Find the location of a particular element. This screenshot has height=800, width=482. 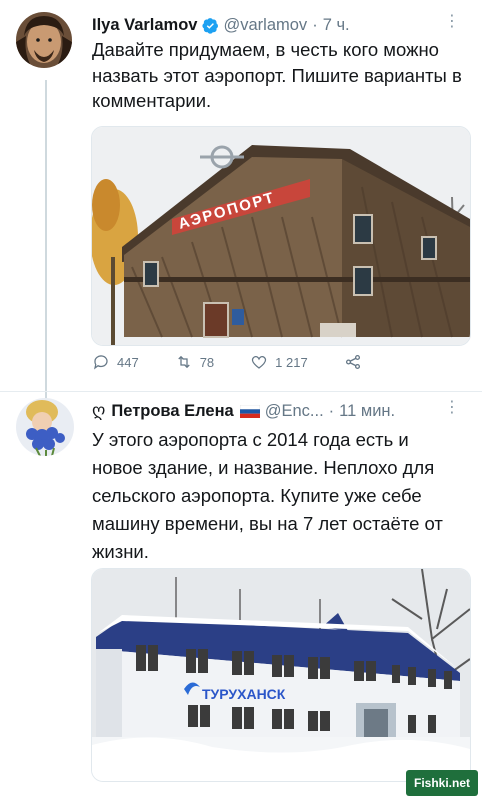

heart-icon is located at coordinates (259, 362).